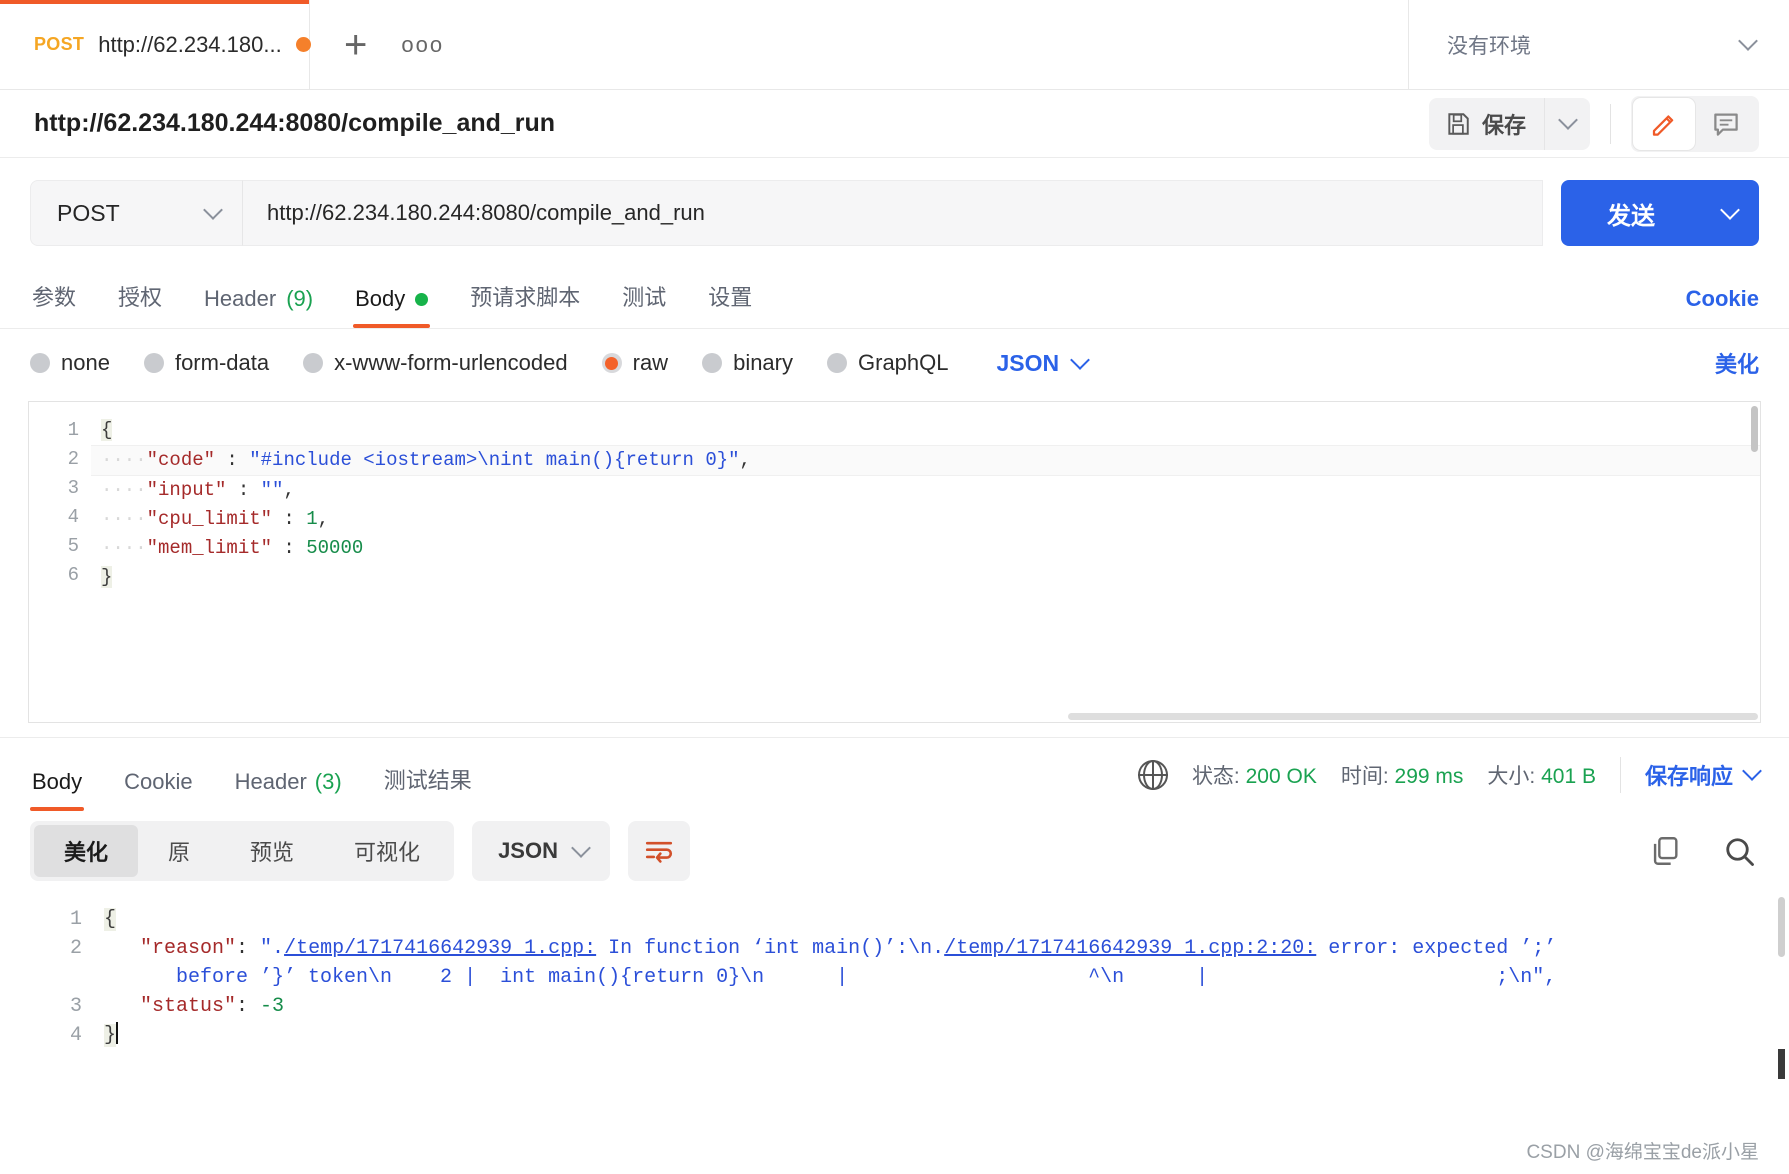 The height and width of the screenshot is (1174, 1789). Describe the element at coordinates (272, 851) in the screenshot. I see `view-mode-preview: 预览` at that location.